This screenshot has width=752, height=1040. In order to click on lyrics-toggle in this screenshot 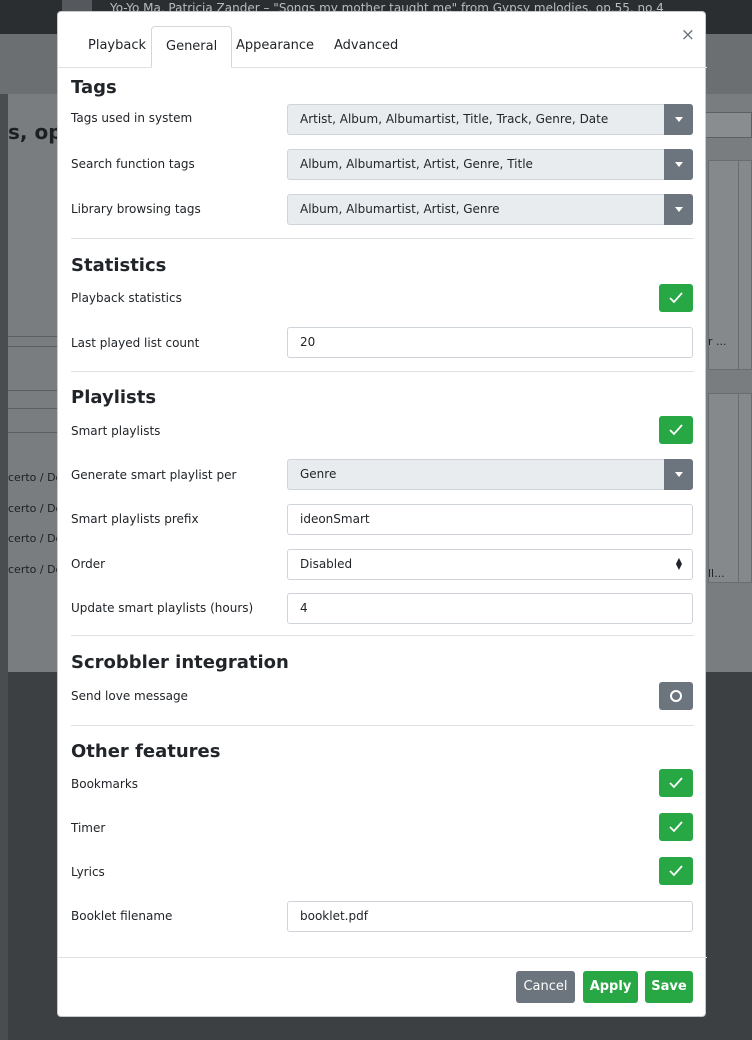, I will do `click(676, 871)`.